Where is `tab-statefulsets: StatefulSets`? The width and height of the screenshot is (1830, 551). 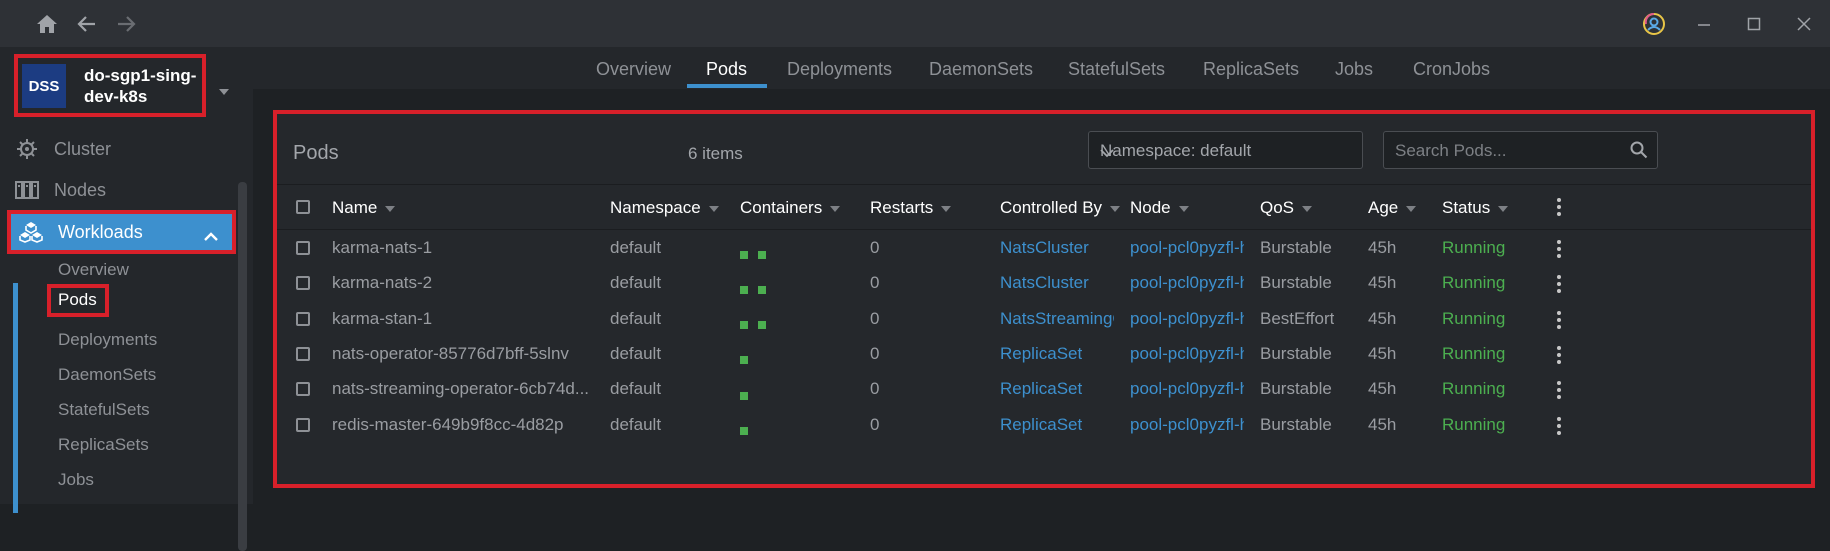
tab-statefulsets: StatefulSets is located at coordinates (1116, 69).